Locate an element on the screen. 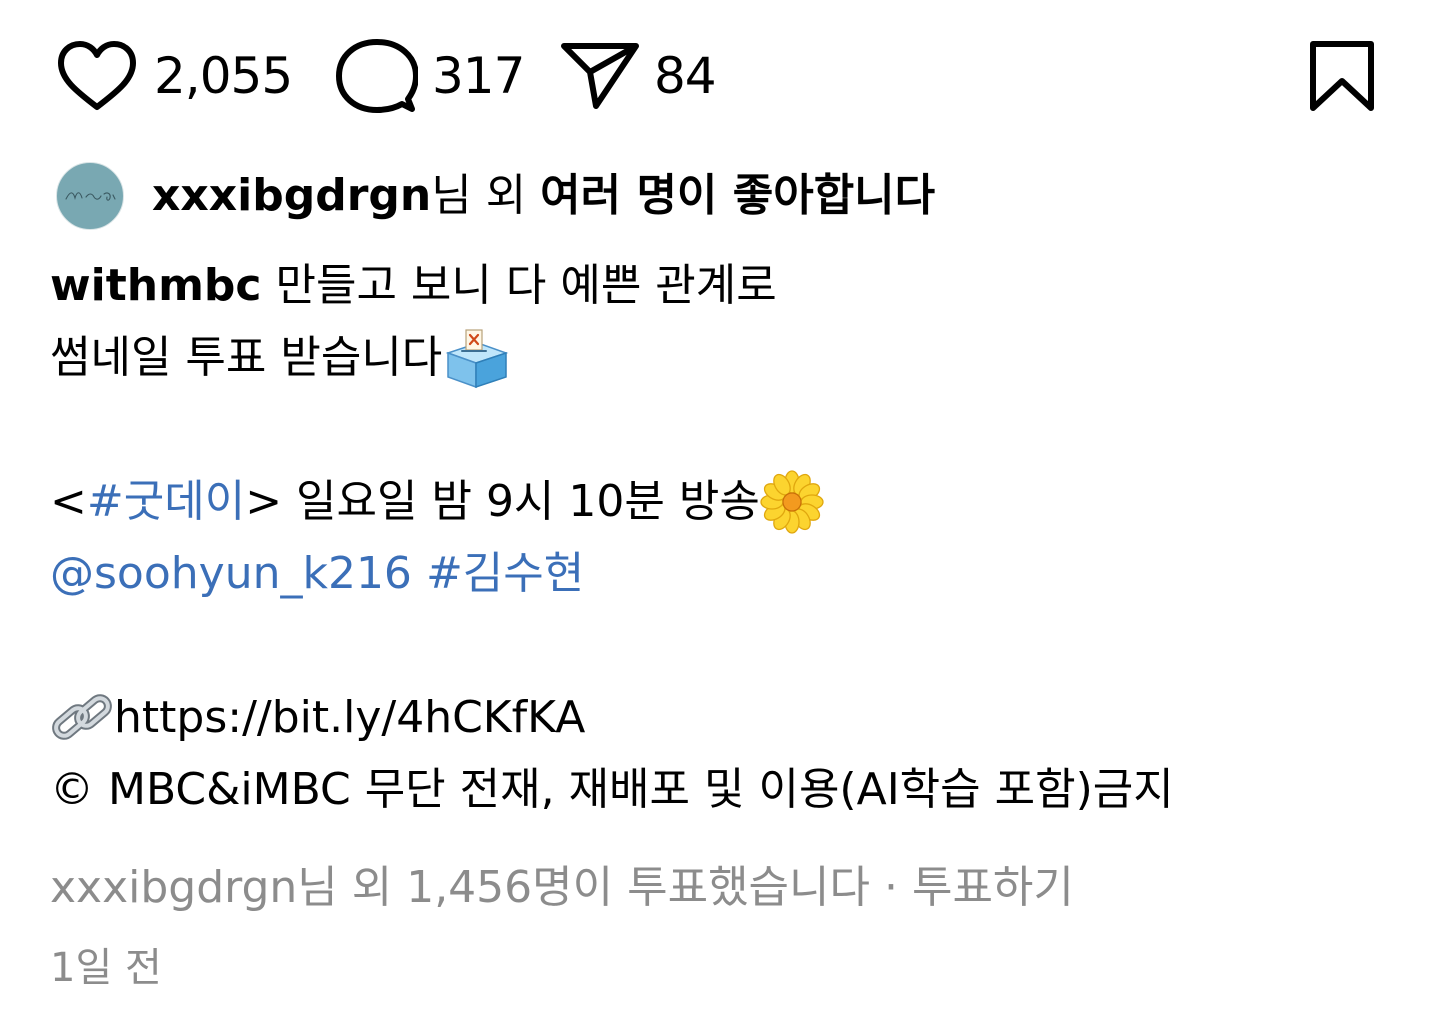 The height and width of the screenshot is (1026, 1440). link-icon is located at coordinates (82, 717).